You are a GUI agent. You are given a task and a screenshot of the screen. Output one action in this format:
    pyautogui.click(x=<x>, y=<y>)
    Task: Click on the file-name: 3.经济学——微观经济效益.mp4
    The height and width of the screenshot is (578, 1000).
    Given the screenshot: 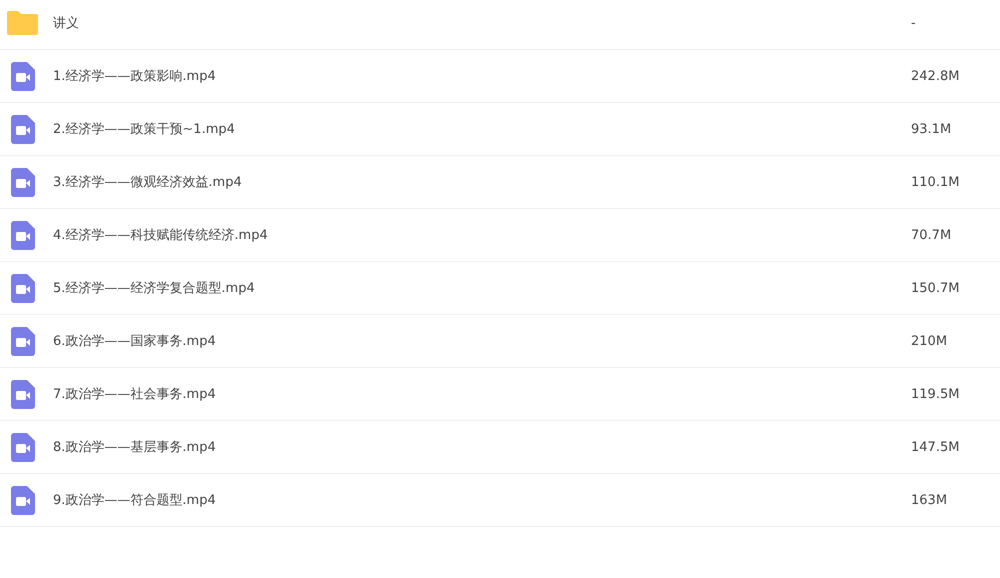 What is the action you would take?
    pyautogui.click(x=482, y=182)
    